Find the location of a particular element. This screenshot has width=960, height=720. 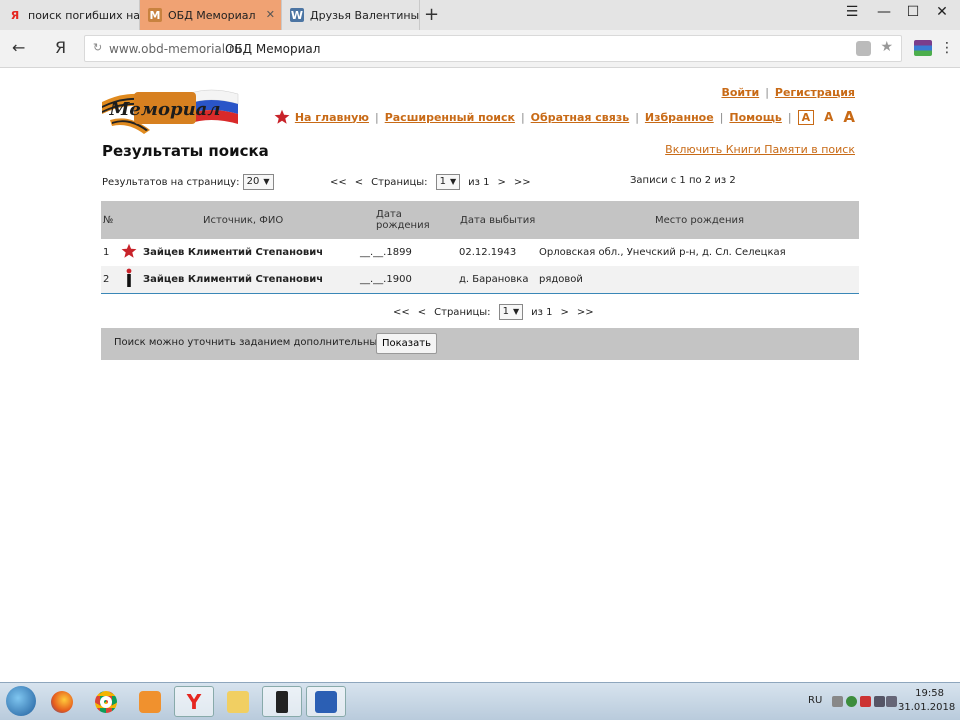

per-page: Результатов на страницу: 20 ▼ is located at coordinates (188, 182).